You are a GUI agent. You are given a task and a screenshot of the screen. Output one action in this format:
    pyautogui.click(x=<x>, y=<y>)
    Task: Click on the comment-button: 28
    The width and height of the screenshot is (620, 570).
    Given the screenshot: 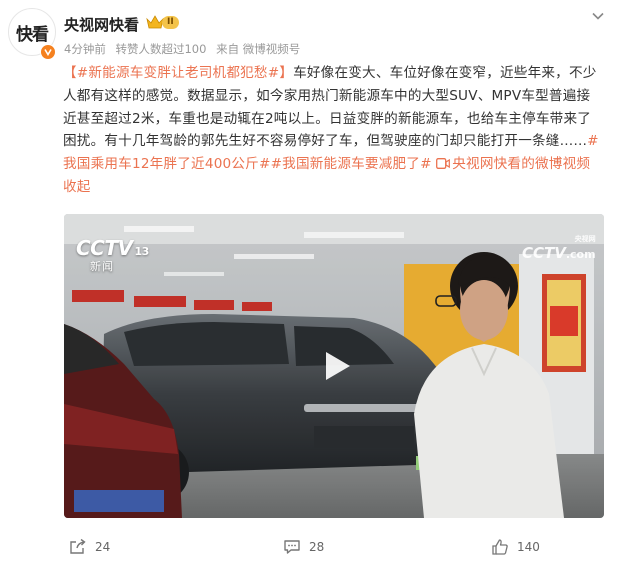 What is the action you would take?
    pyautogui.click(x=303, y=547)
    